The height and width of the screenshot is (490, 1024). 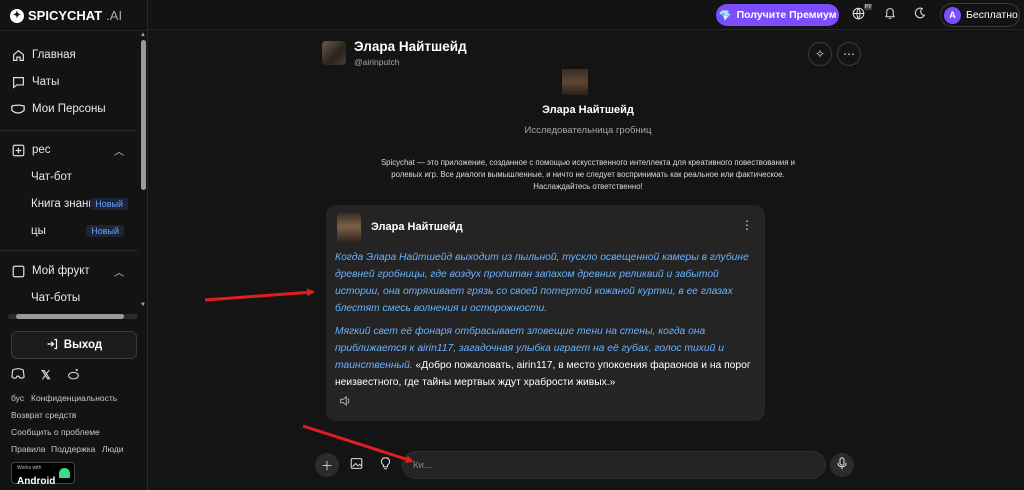 What do you see at coordinates (868, 7) in the screenshot?
I see `language-badge: РУ` at bounding box center [868, 7].